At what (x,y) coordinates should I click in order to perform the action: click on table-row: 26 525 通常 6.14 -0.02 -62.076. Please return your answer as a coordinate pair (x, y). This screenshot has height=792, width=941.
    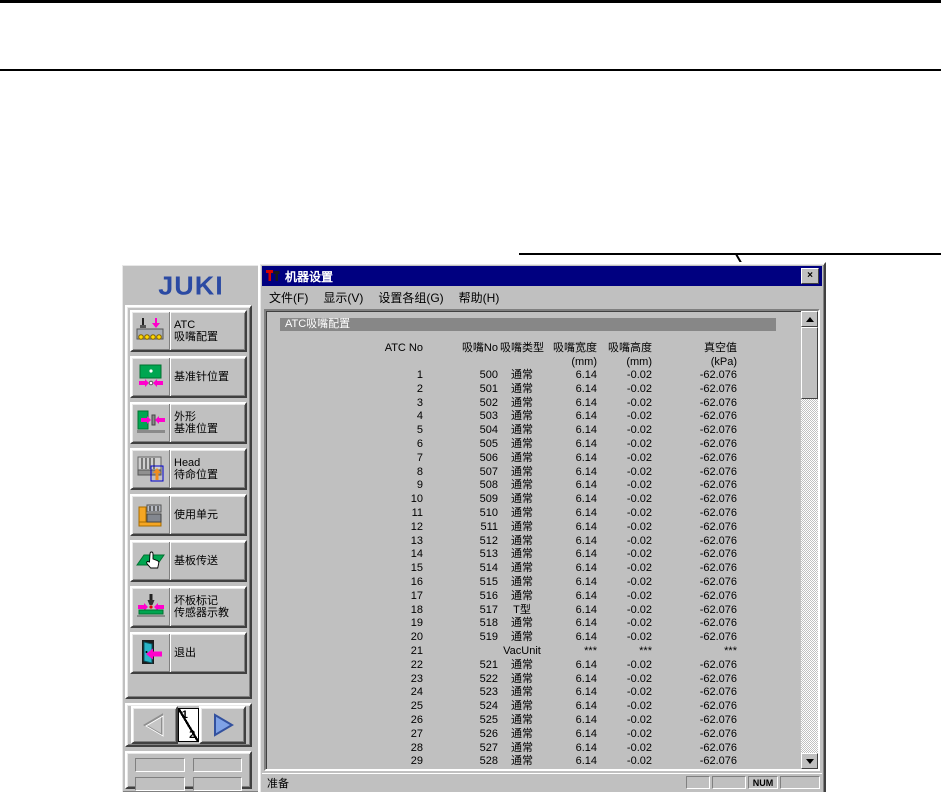
    Looking at the image, I should click on (505, 721).